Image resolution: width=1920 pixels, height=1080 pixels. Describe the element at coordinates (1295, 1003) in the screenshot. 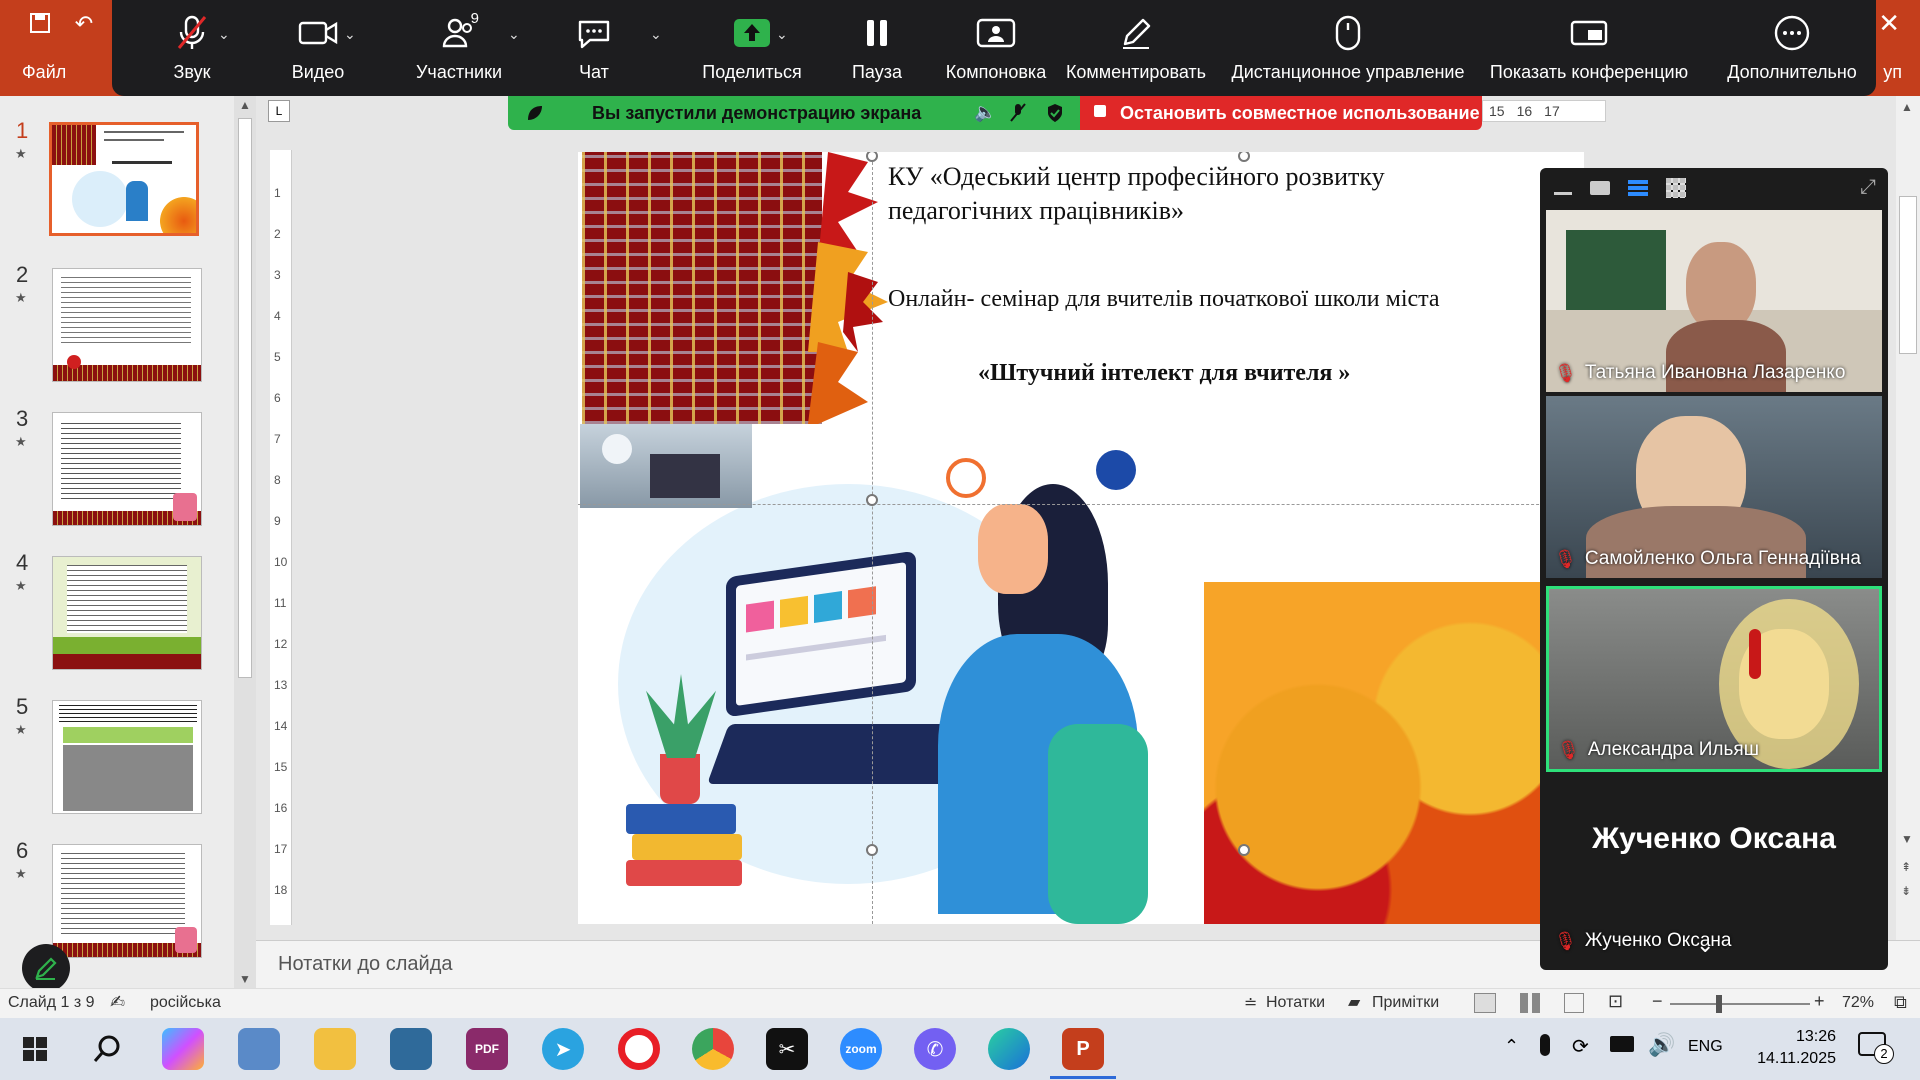

I see `notes-button: Нотатки` at that location.